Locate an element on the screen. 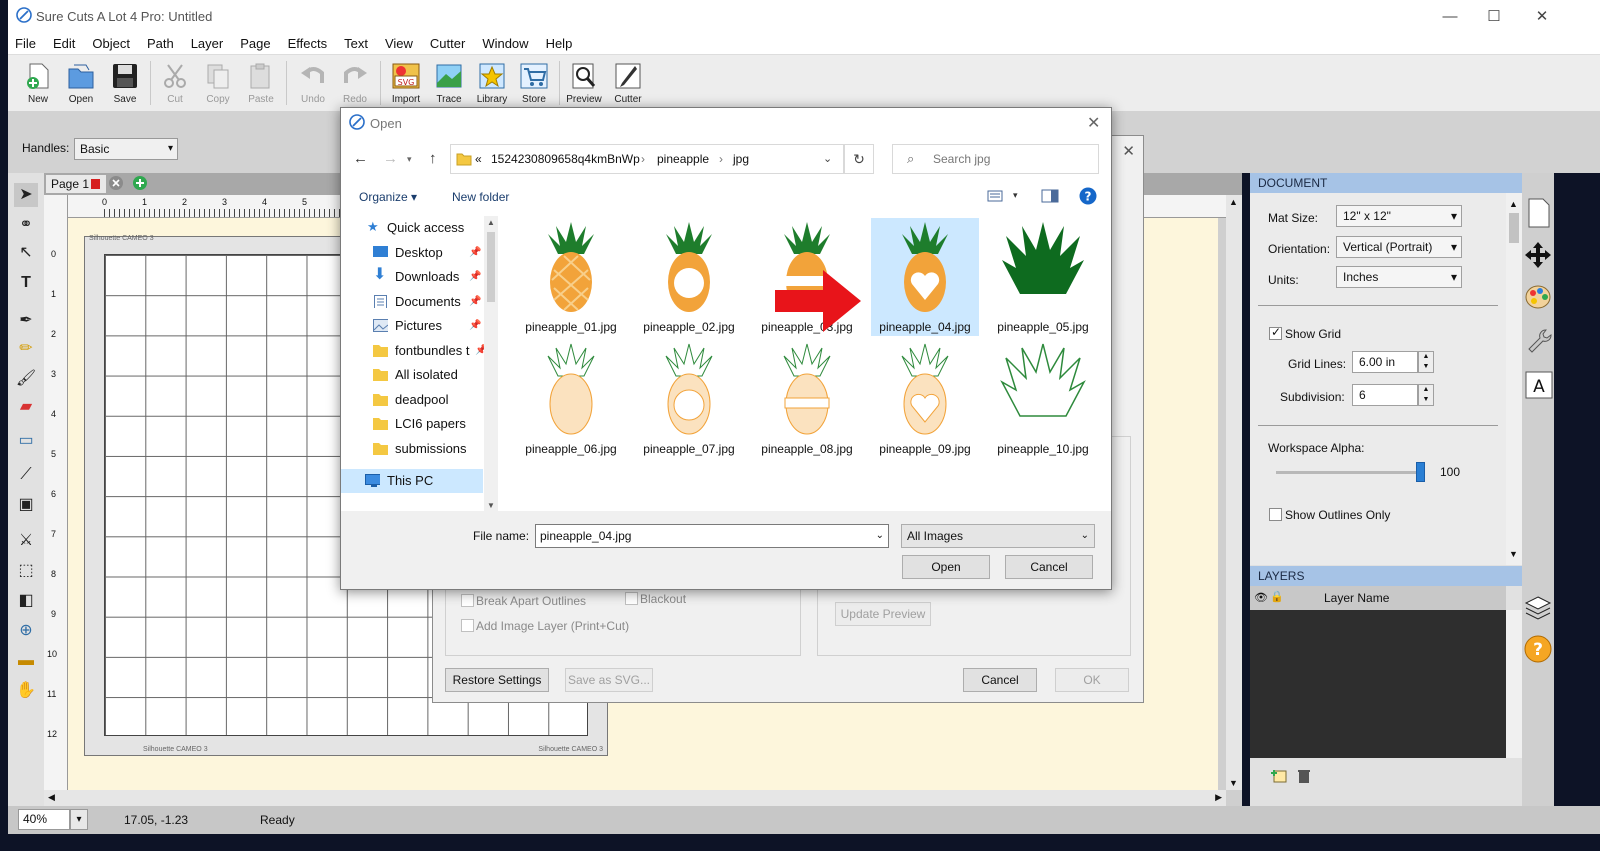  scroll-right-icon: ▶ is located at coordinates (1218, 797).